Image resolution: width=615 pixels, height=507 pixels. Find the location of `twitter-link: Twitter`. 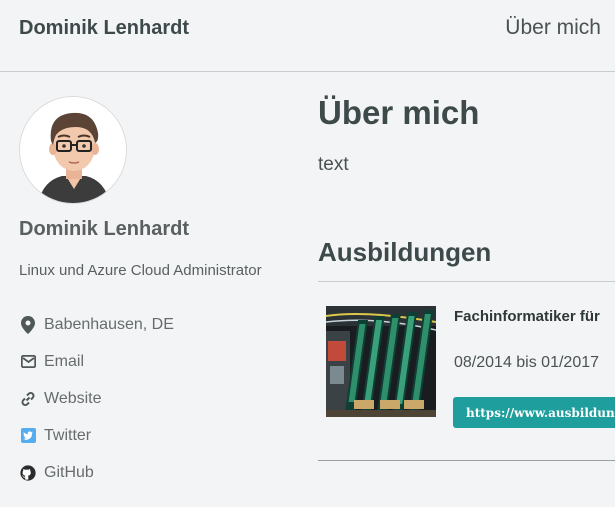

twitter-link: Twitter is located at coordinates (96, 435).